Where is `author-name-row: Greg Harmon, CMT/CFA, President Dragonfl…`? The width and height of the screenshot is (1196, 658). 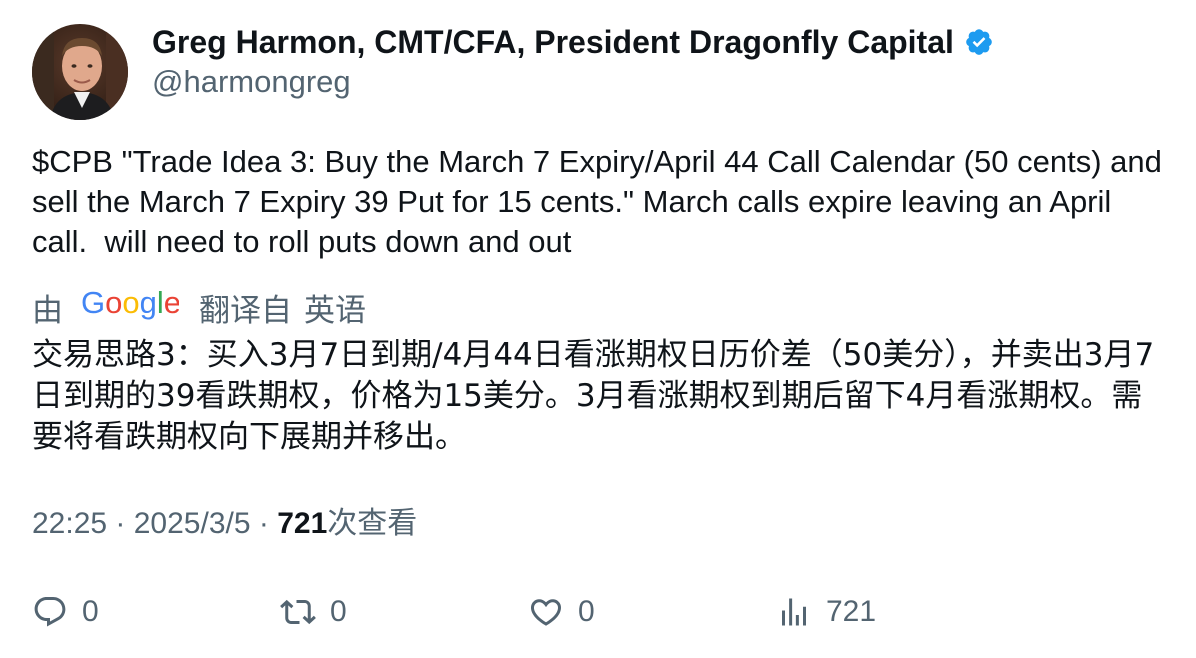 author-name-row: Greg Harmon, CMT/CFA, President Dragonfl… is located at coordinates (573, 42).